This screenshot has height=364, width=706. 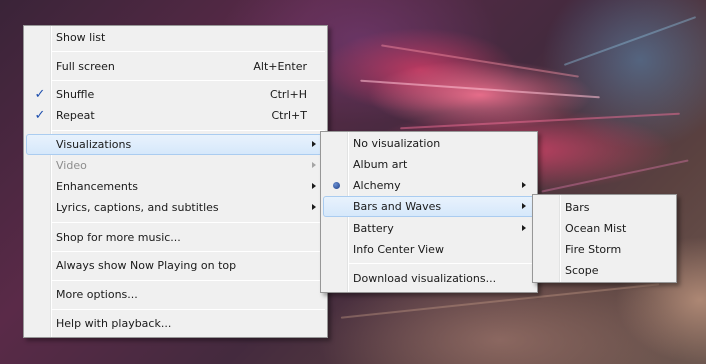 What do you see at coordinates (175, 94) in the screenshot?
I see `shuffle-item: ✓ Shuffle Ctrl+H` at bounding box center [175, 94].